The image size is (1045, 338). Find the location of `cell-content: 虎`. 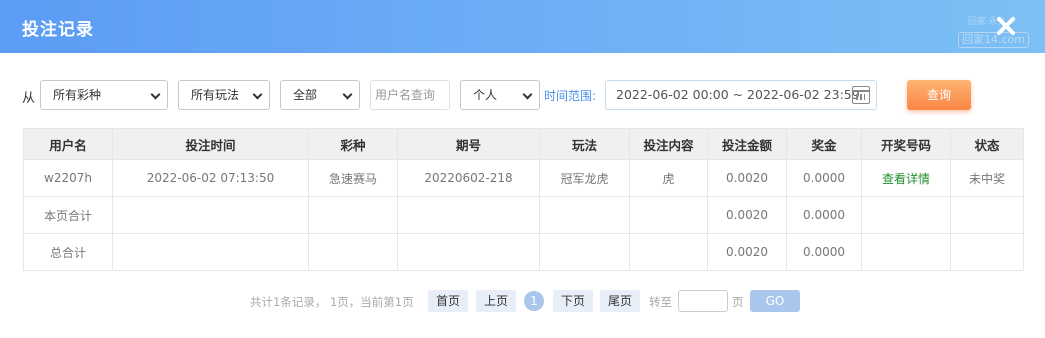

cell-content: 虎 is located at coordinates (668, 178).